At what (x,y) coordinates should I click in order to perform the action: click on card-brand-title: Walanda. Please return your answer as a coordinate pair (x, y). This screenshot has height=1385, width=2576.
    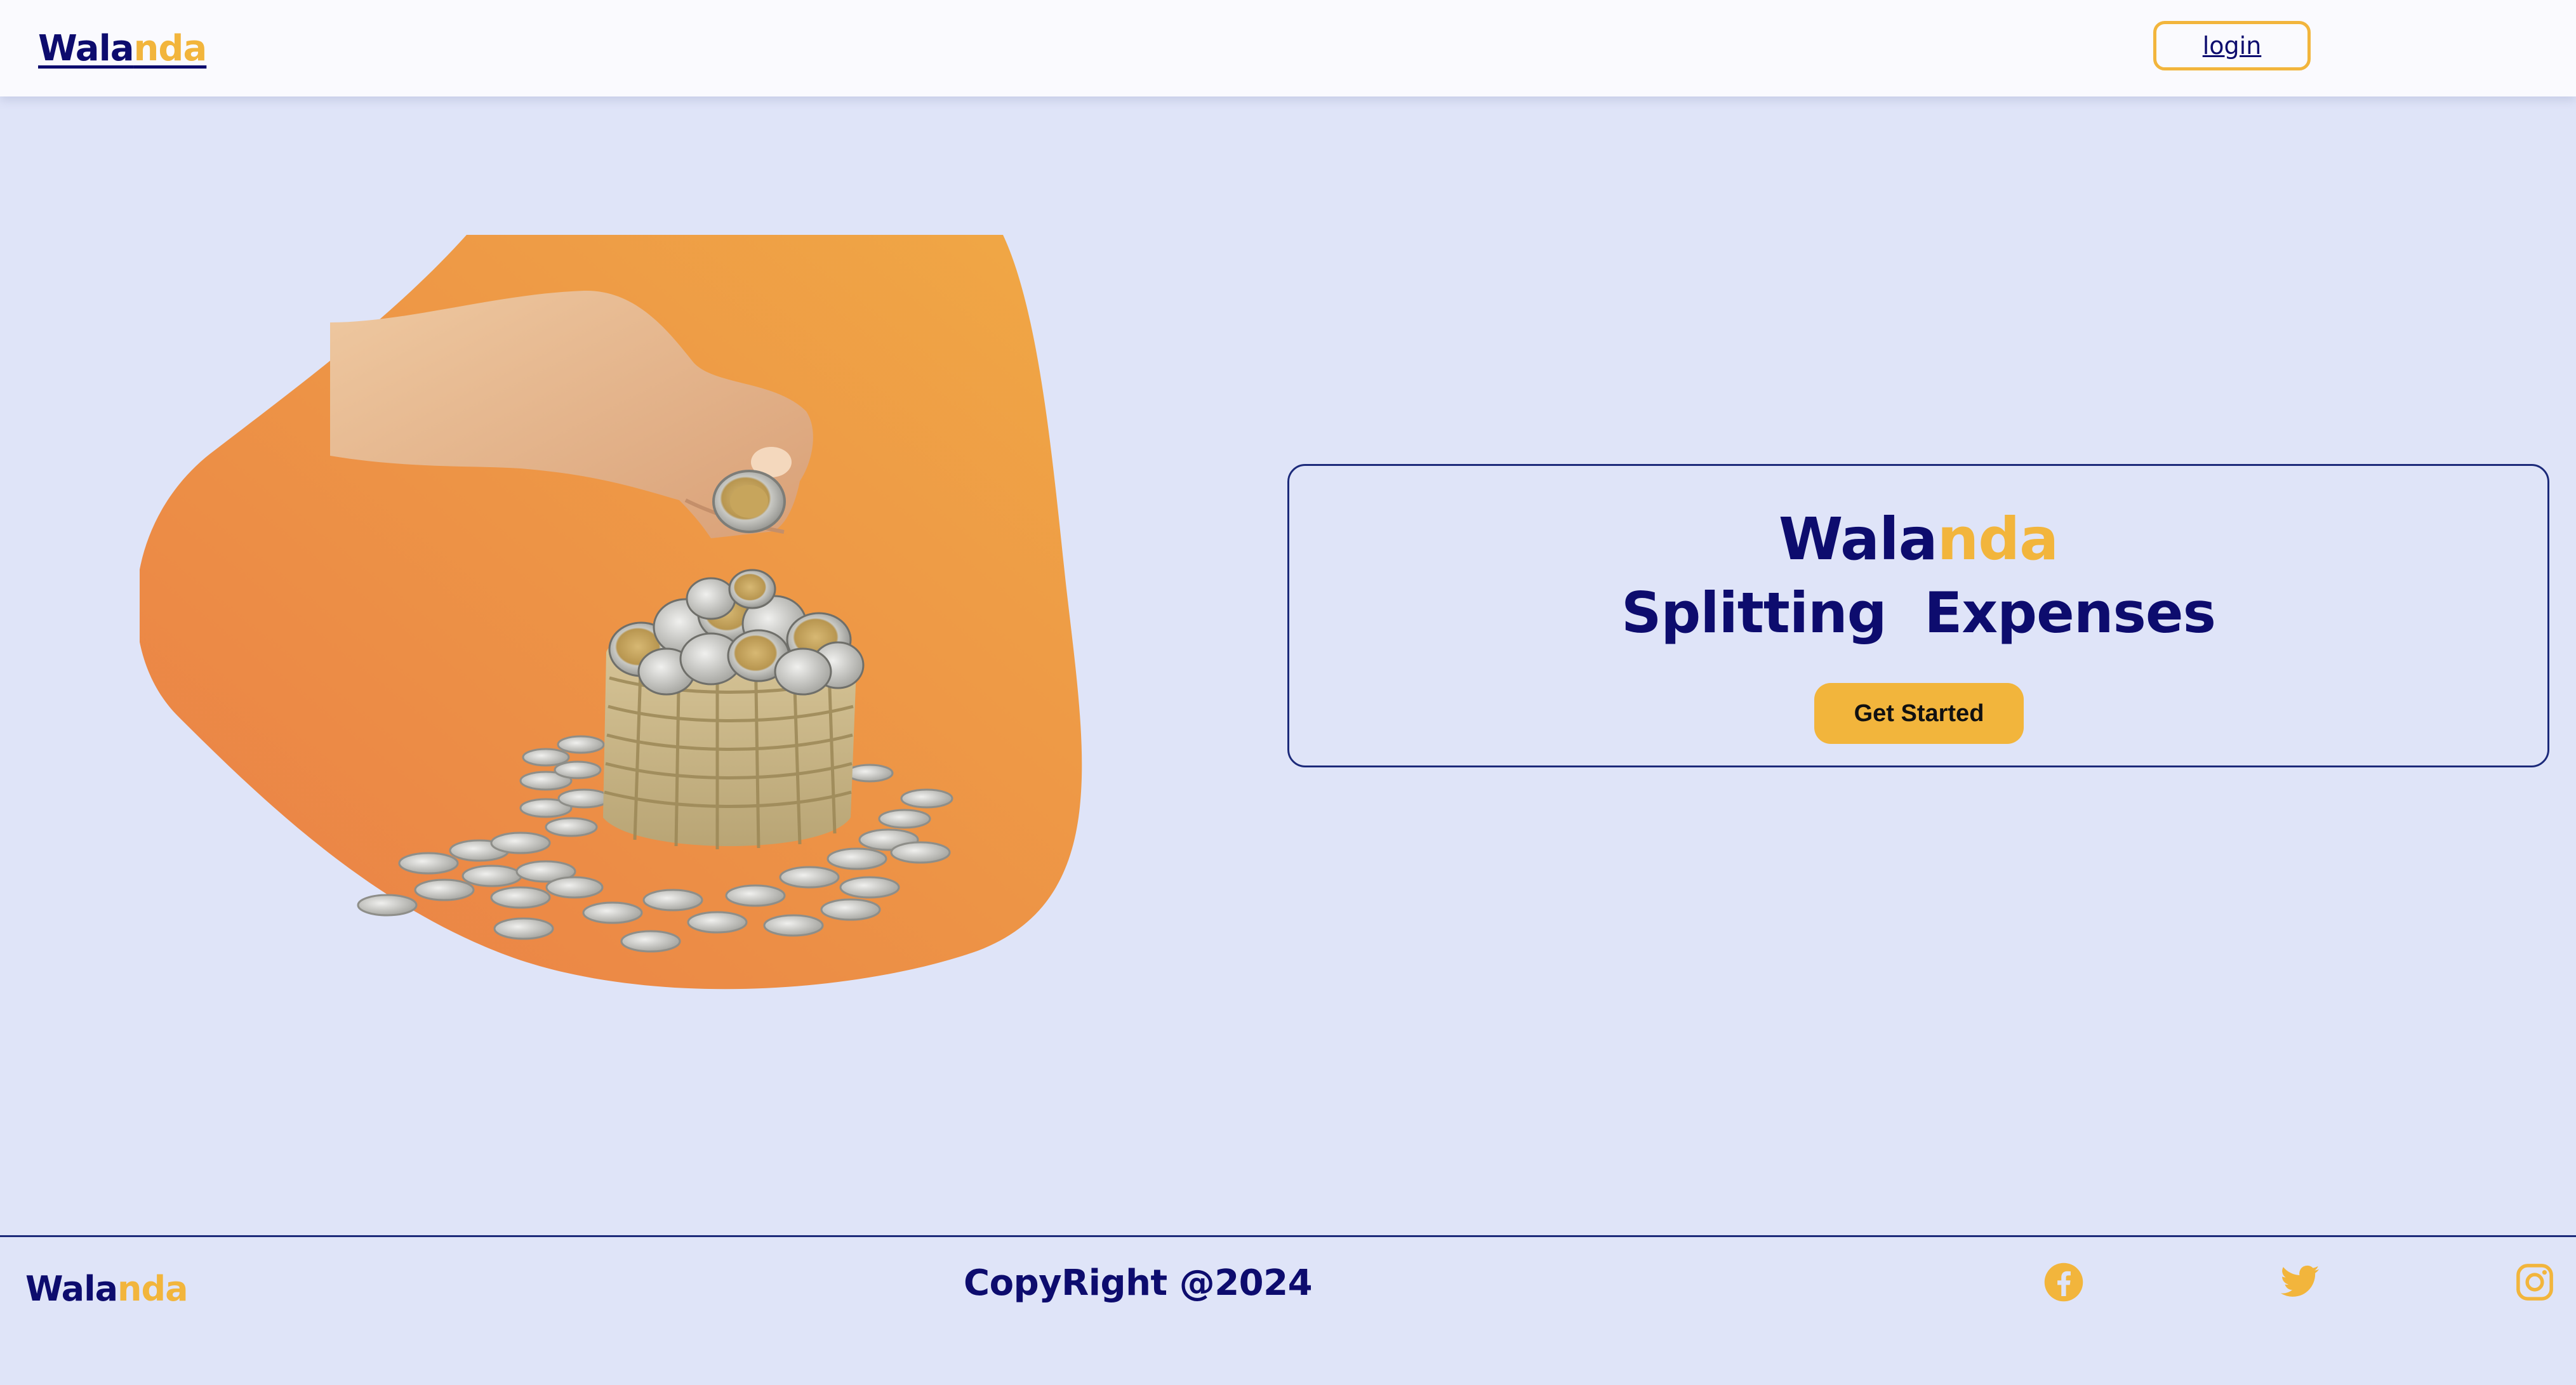
    Looking at the image, I should click on (1918, 539).